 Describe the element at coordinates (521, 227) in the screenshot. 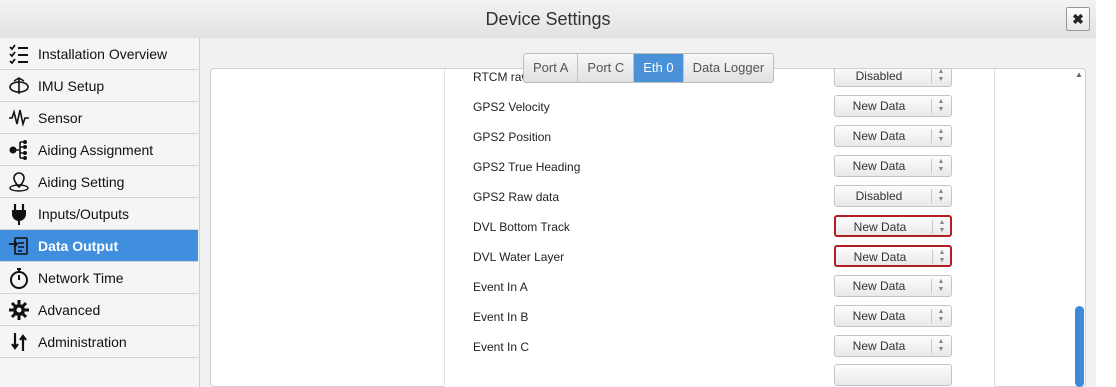

I see `row-label: DVL Bottom Track` at that location.